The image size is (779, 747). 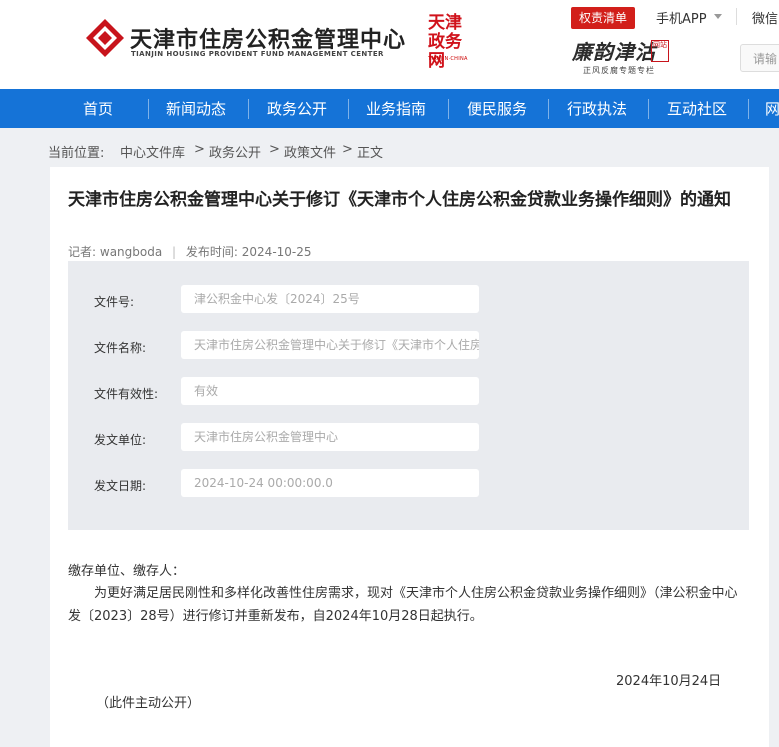 I want to click on field-value-issue-date: 2024-10-24 00:00:00.0, so click(x=330, y=483).